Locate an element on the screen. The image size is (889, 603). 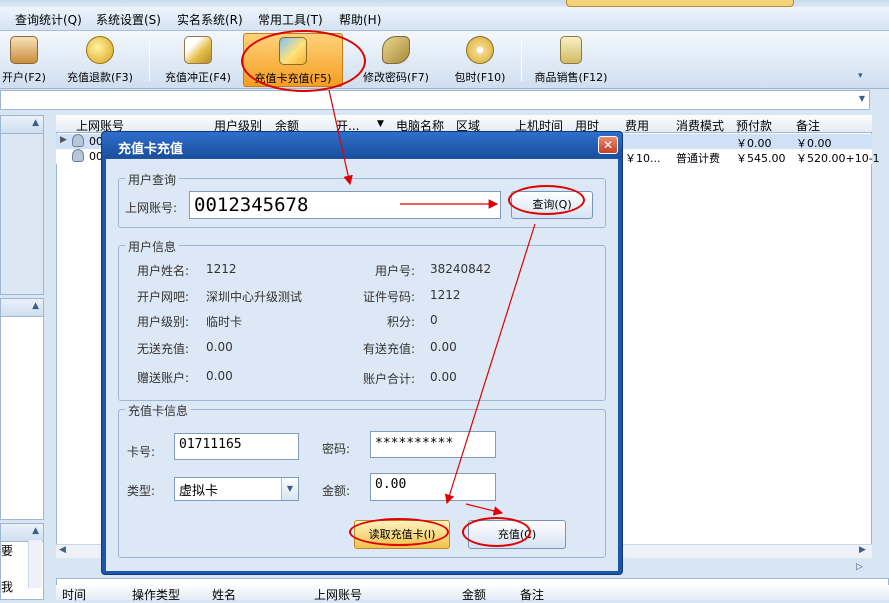
correction-icon is located at coordinates (198, 50).